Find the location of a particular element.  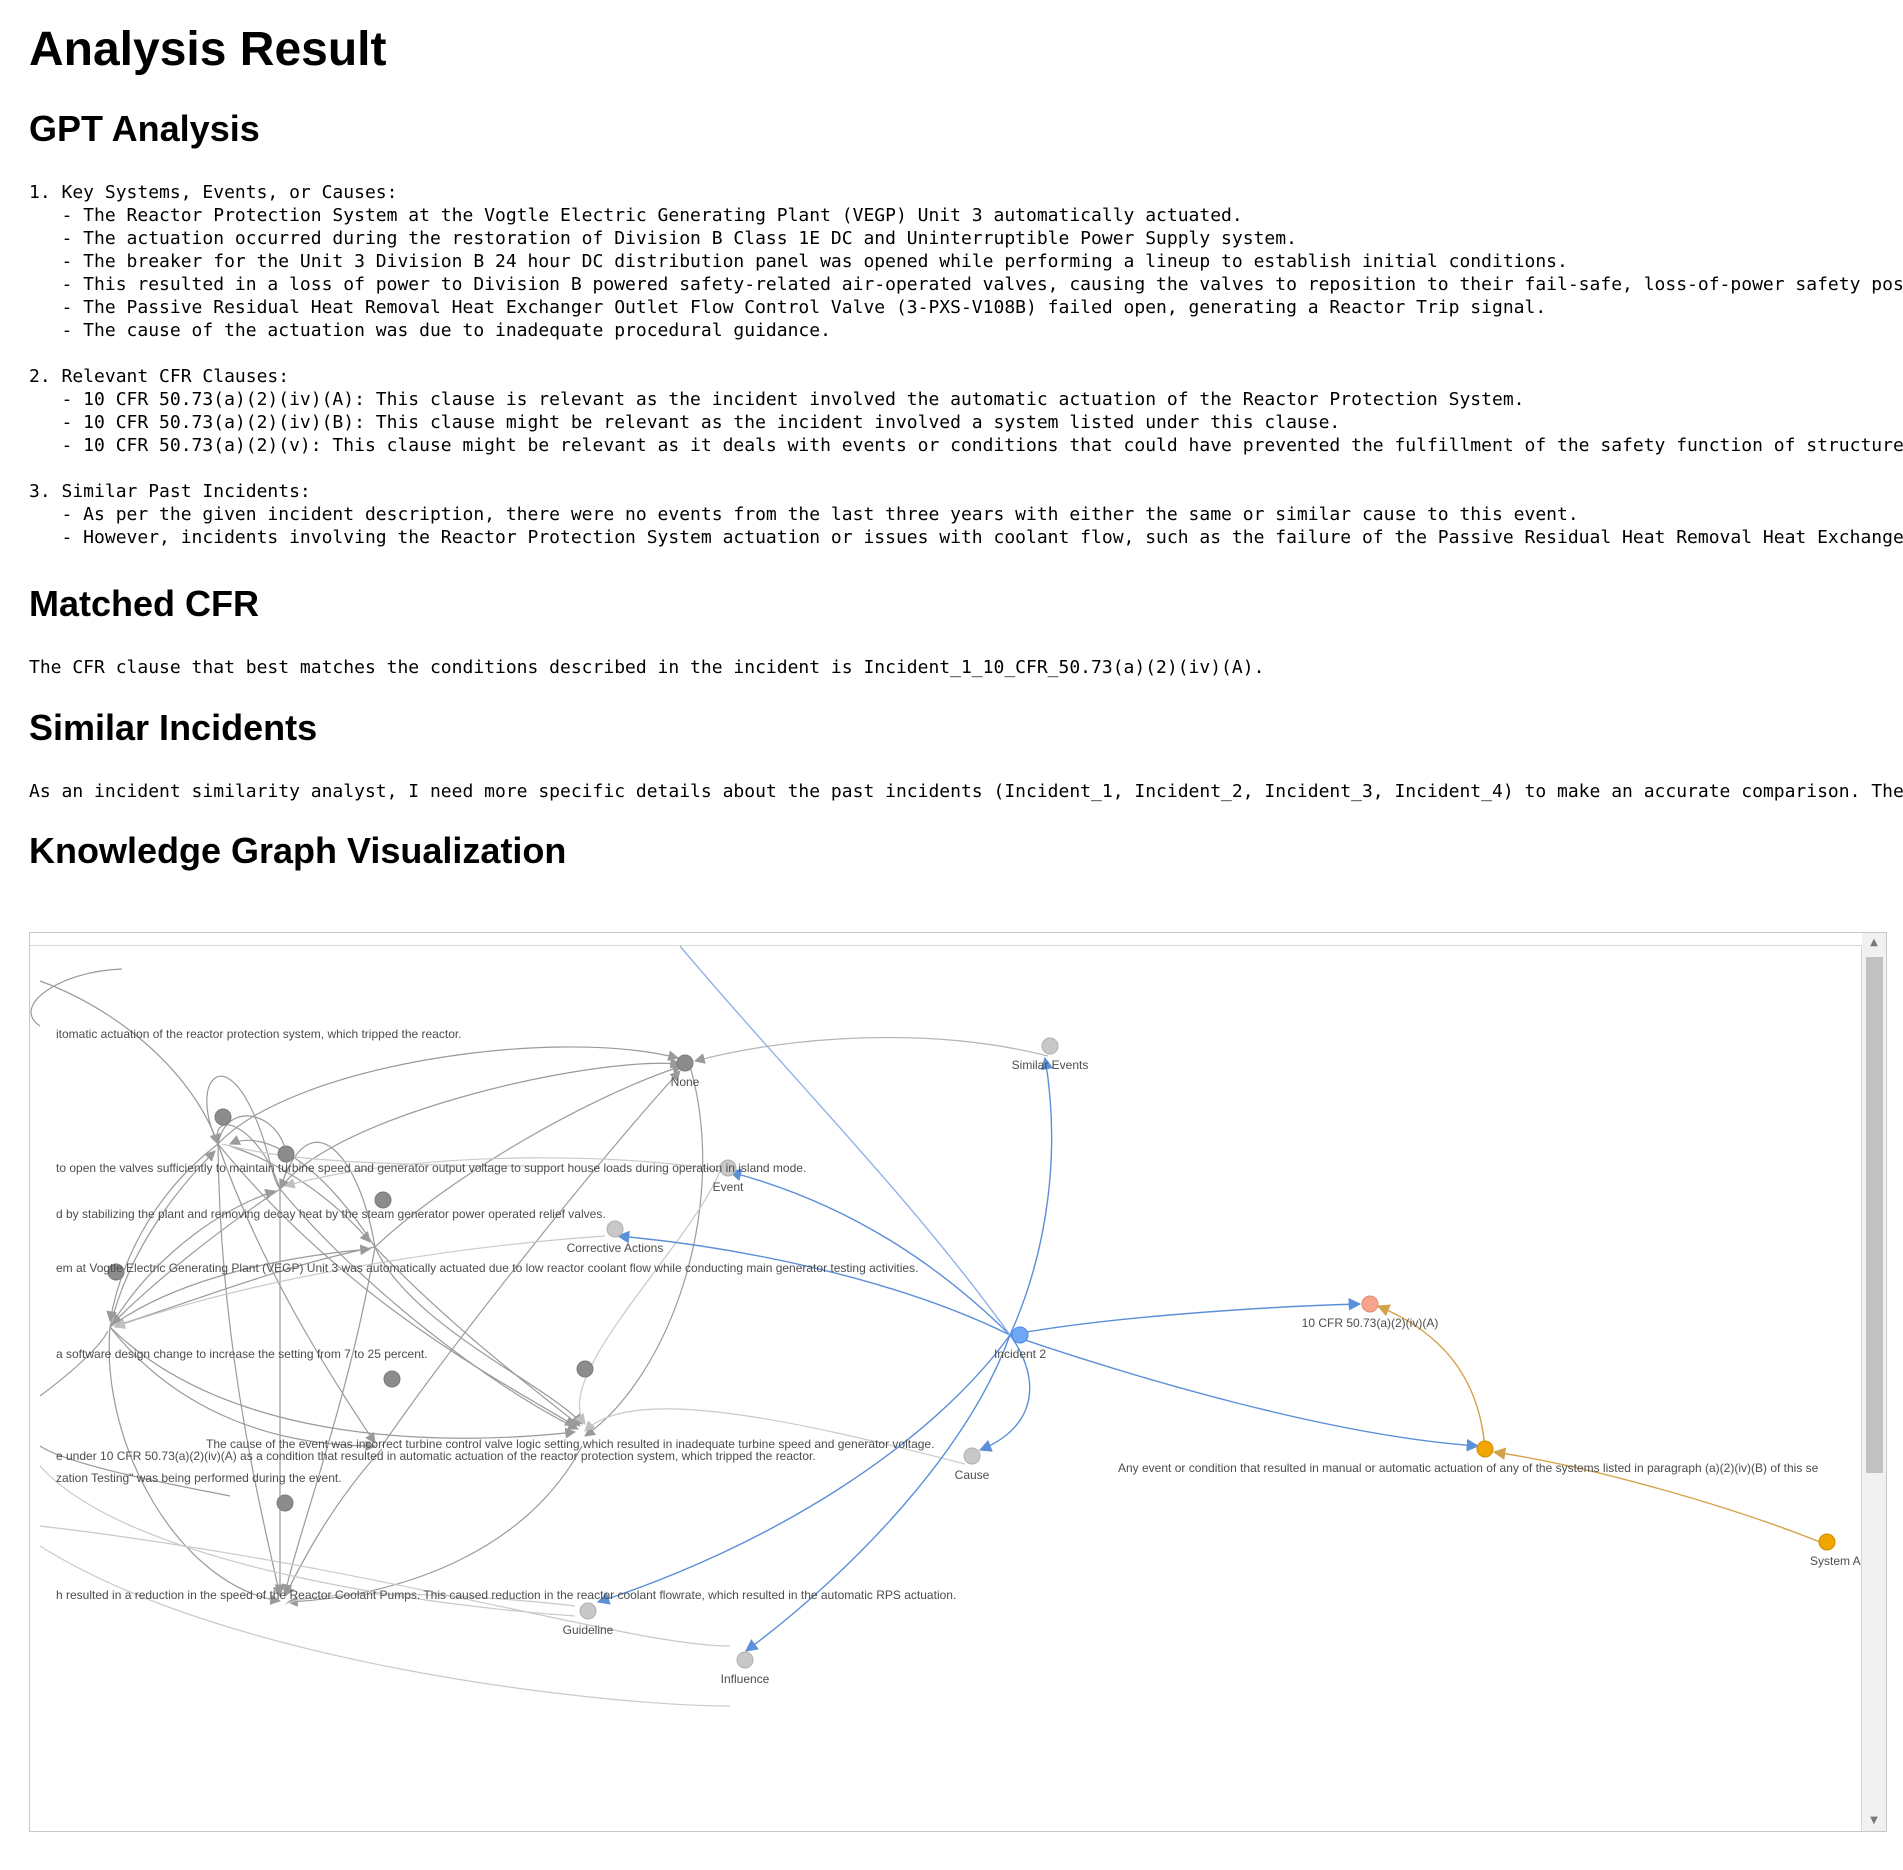

matched-cfr-heading: Matched CFR is located at coordinates (144, 603).